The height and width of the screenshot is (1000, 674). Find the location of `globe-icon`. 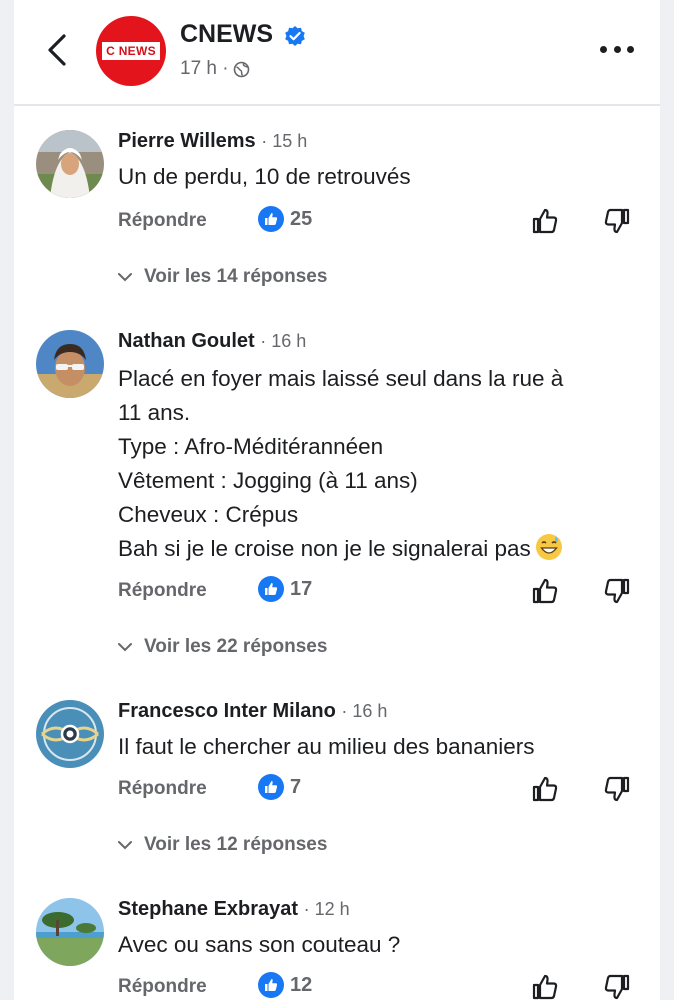

globe-icon is located at coordinates (241, 69).